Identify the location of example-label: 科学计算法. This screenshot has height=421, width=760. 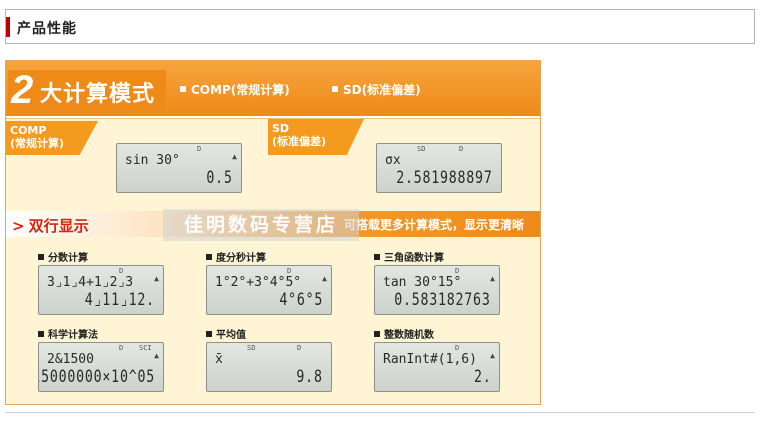
(68, 333).